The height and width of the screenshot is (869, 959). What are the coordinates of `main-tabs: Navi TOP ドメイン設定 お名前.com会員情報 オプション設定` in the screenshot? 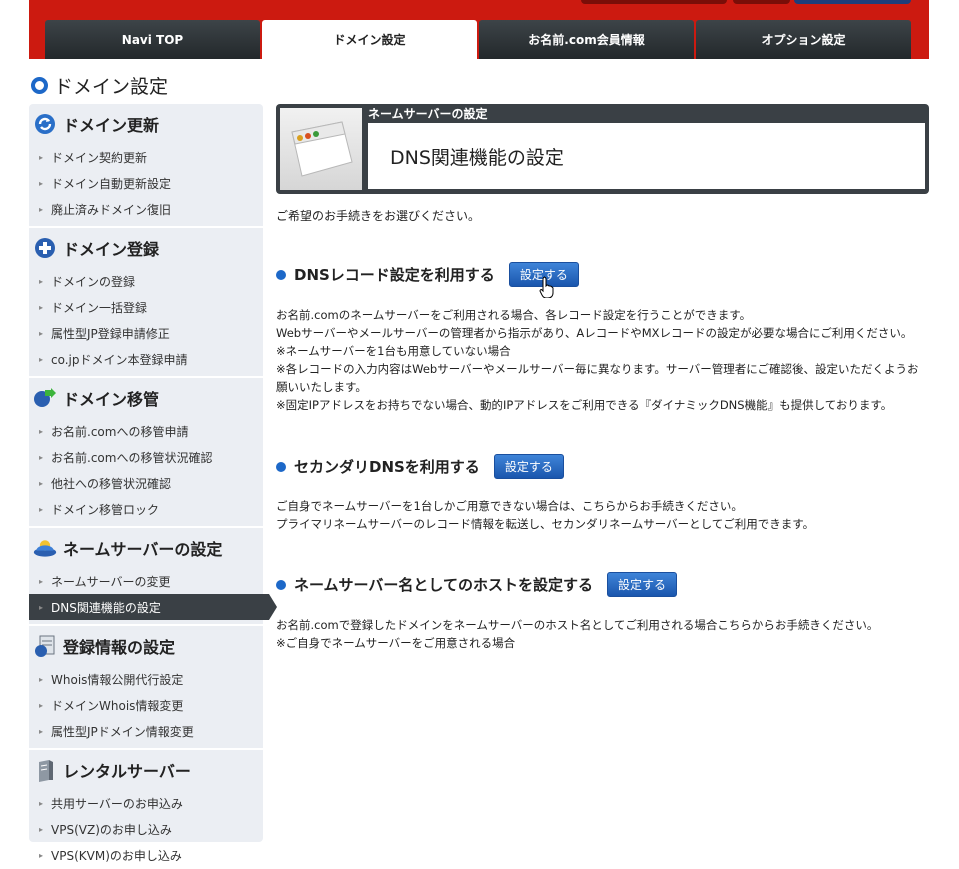 It's located at (478, 39).